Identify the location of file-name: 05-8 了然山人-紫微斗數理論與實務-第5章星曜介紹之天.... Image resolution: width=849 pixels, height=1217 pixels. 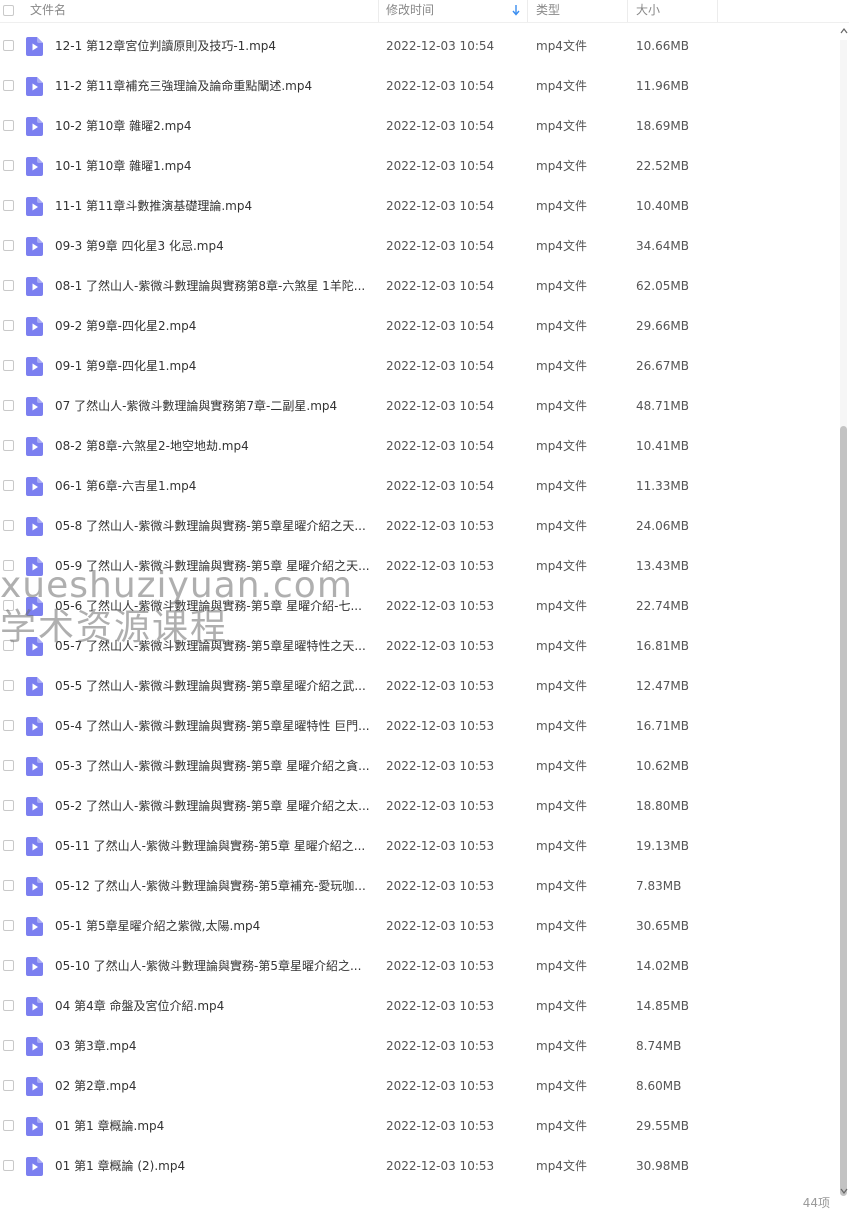
(215, 526).